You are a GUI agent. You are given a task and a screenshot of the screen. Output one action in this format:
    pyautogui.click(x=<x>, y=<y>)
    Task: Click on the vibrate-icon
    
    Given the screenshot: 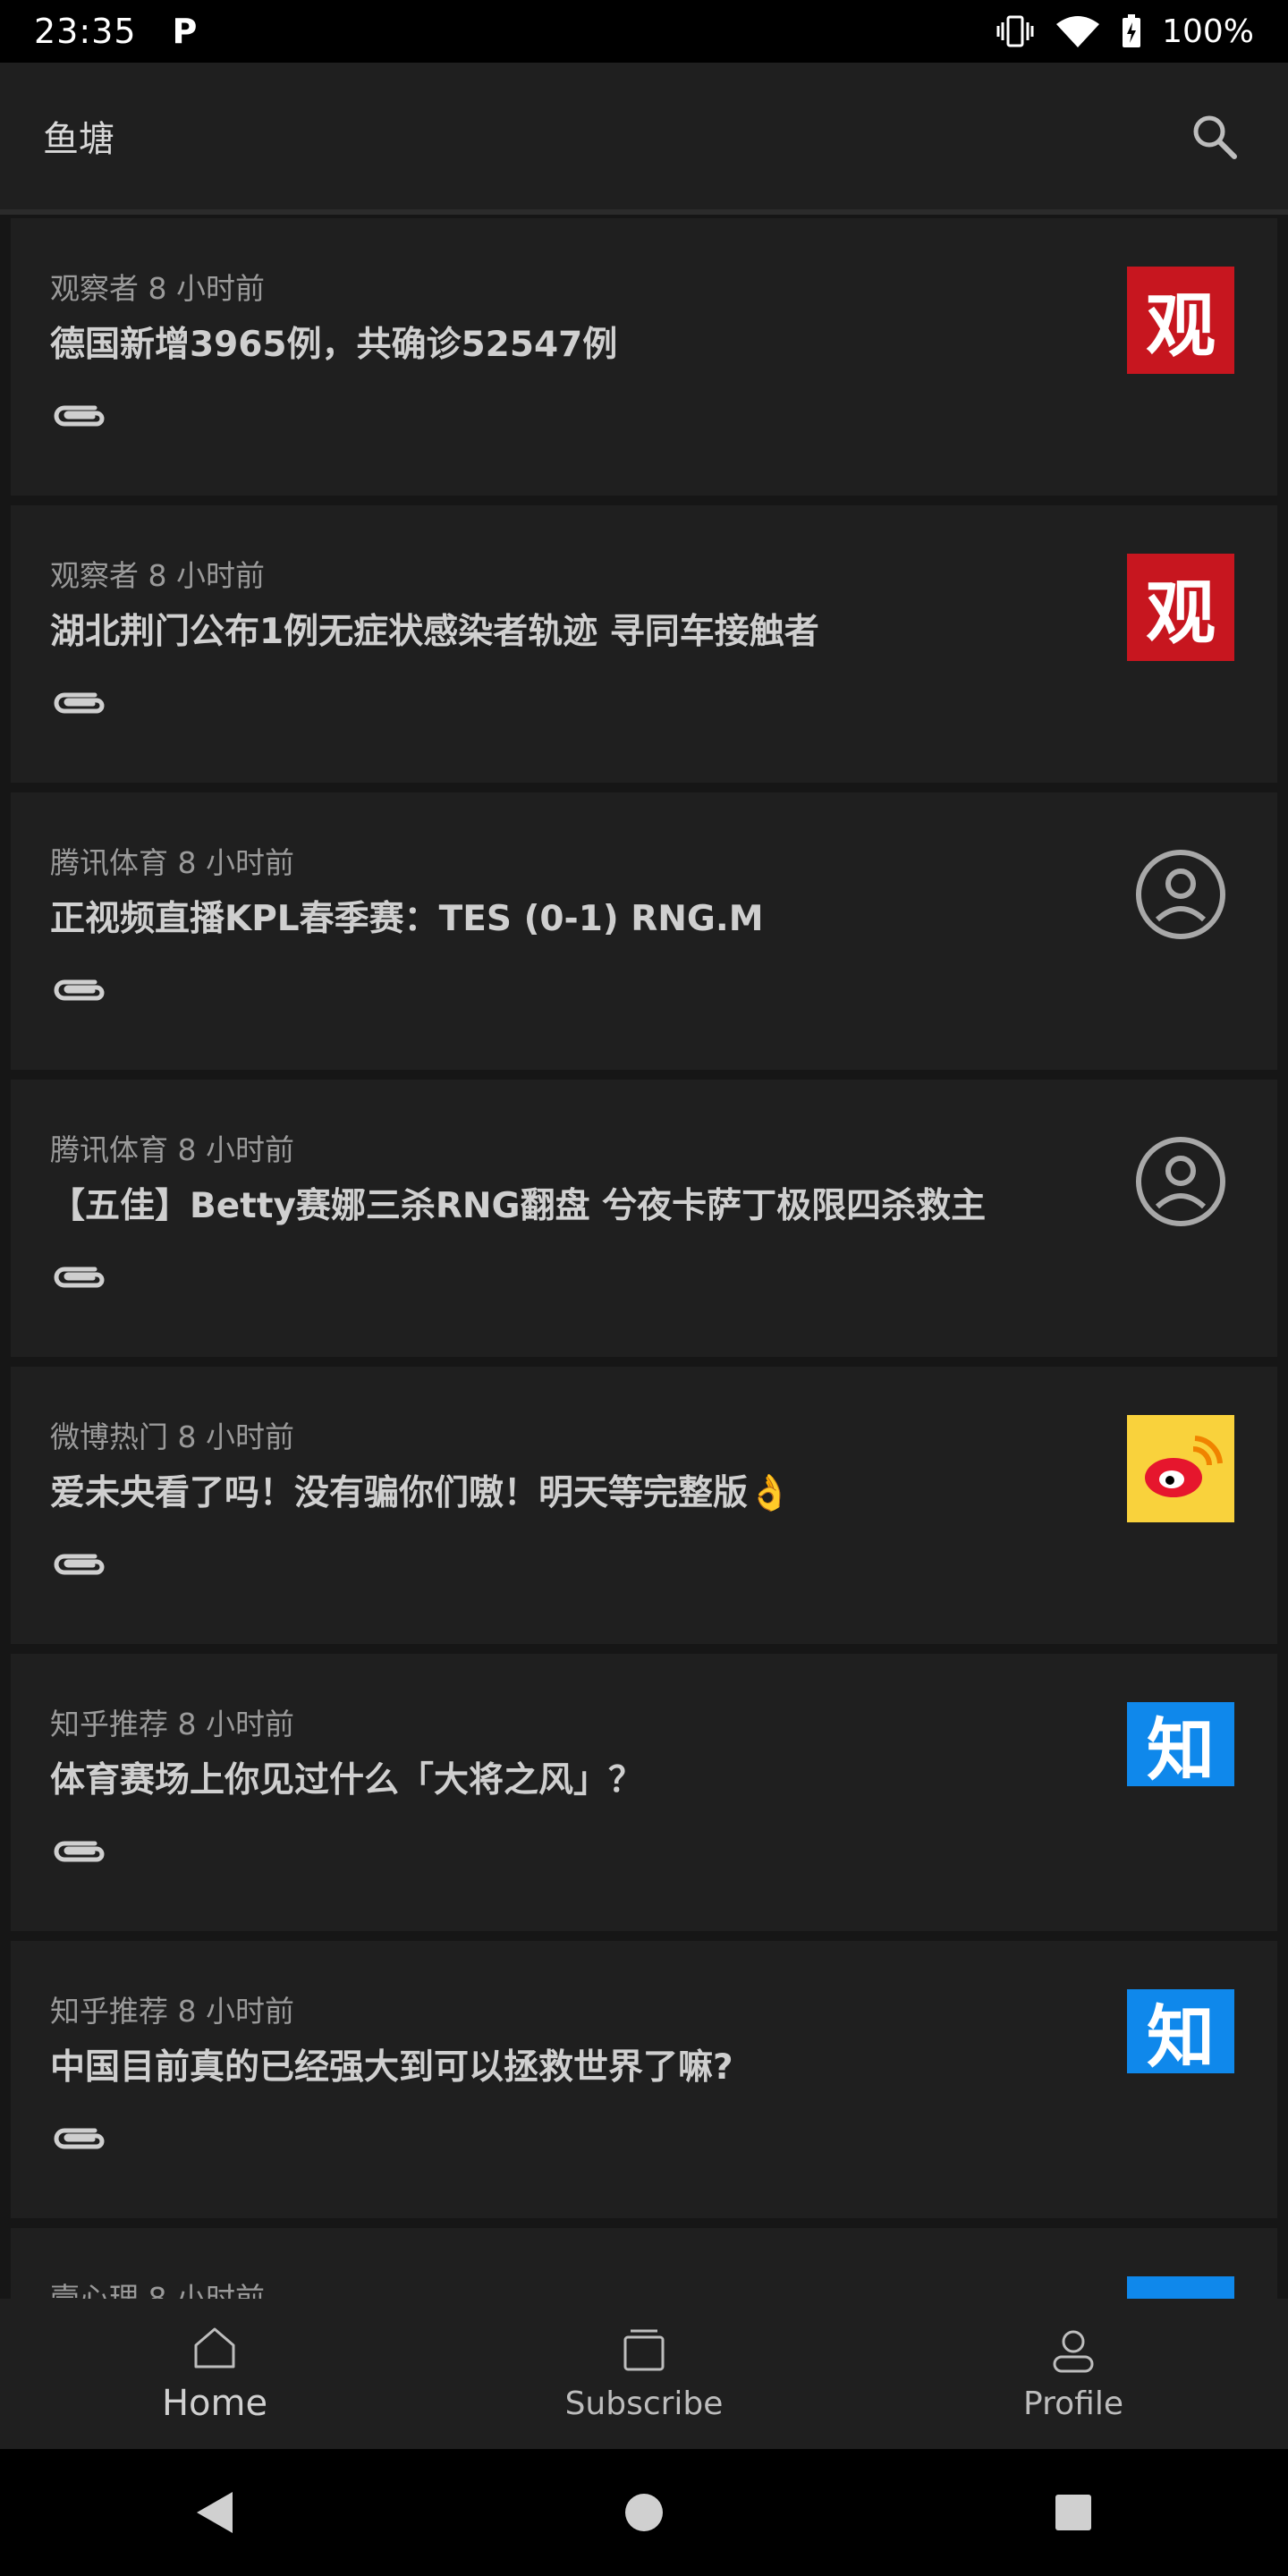 What is the action you would take?
    pyautogui.click(x=1015, y=31)
    